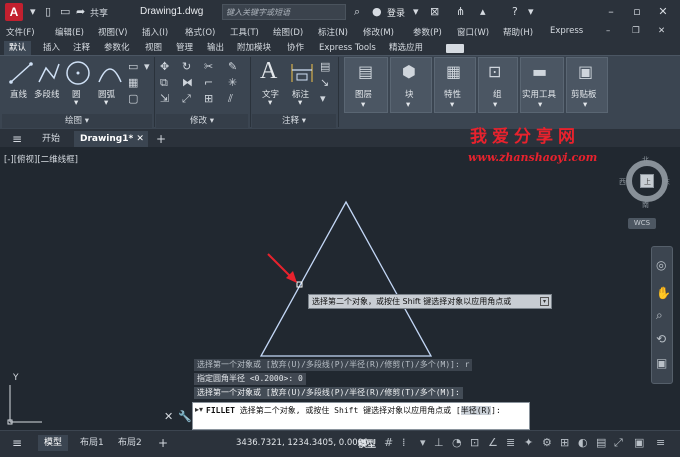  What do you see at coordinates (474, 442) in the screenshot?
I see `osnap-icon: ⊡` at bounding box center [474, 442].